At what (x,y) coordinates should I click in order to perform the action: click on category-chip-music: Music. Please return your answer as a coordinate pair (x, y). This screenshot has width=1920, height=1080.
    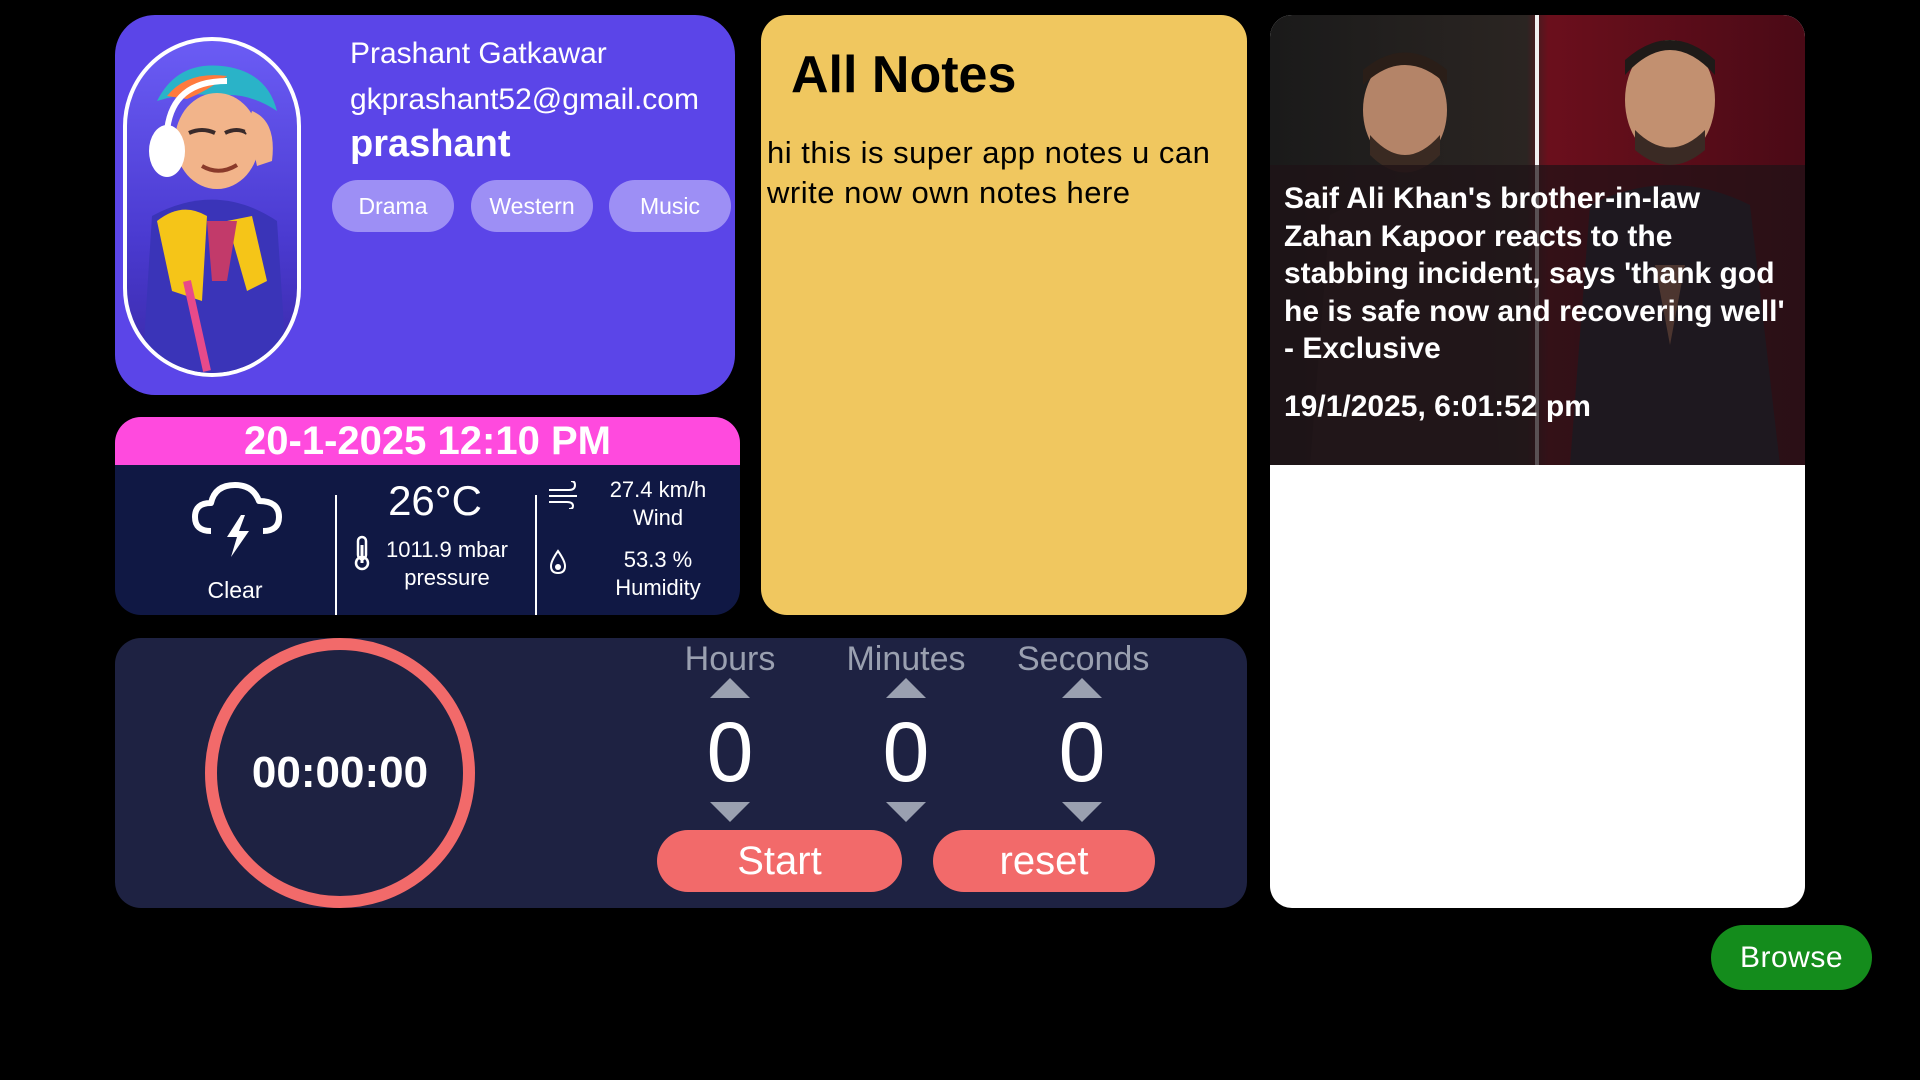
    Looking at the image, I should click on (670, 206).